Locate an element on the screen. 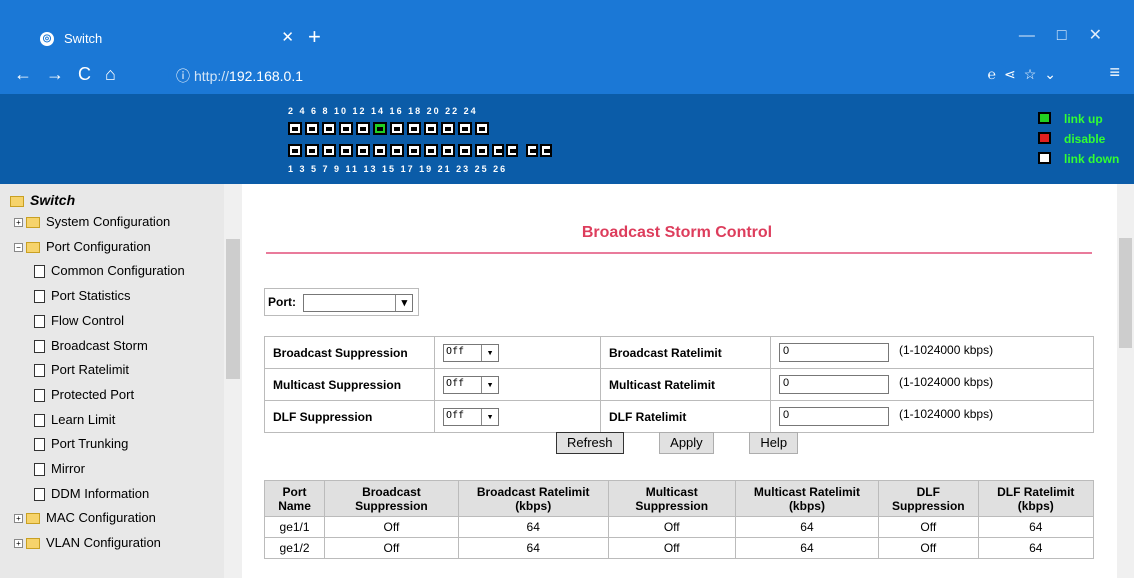 The width and height of the screenshot is (1134, 578). menu-icon: ≡ is located at coordinates (1114, 72).